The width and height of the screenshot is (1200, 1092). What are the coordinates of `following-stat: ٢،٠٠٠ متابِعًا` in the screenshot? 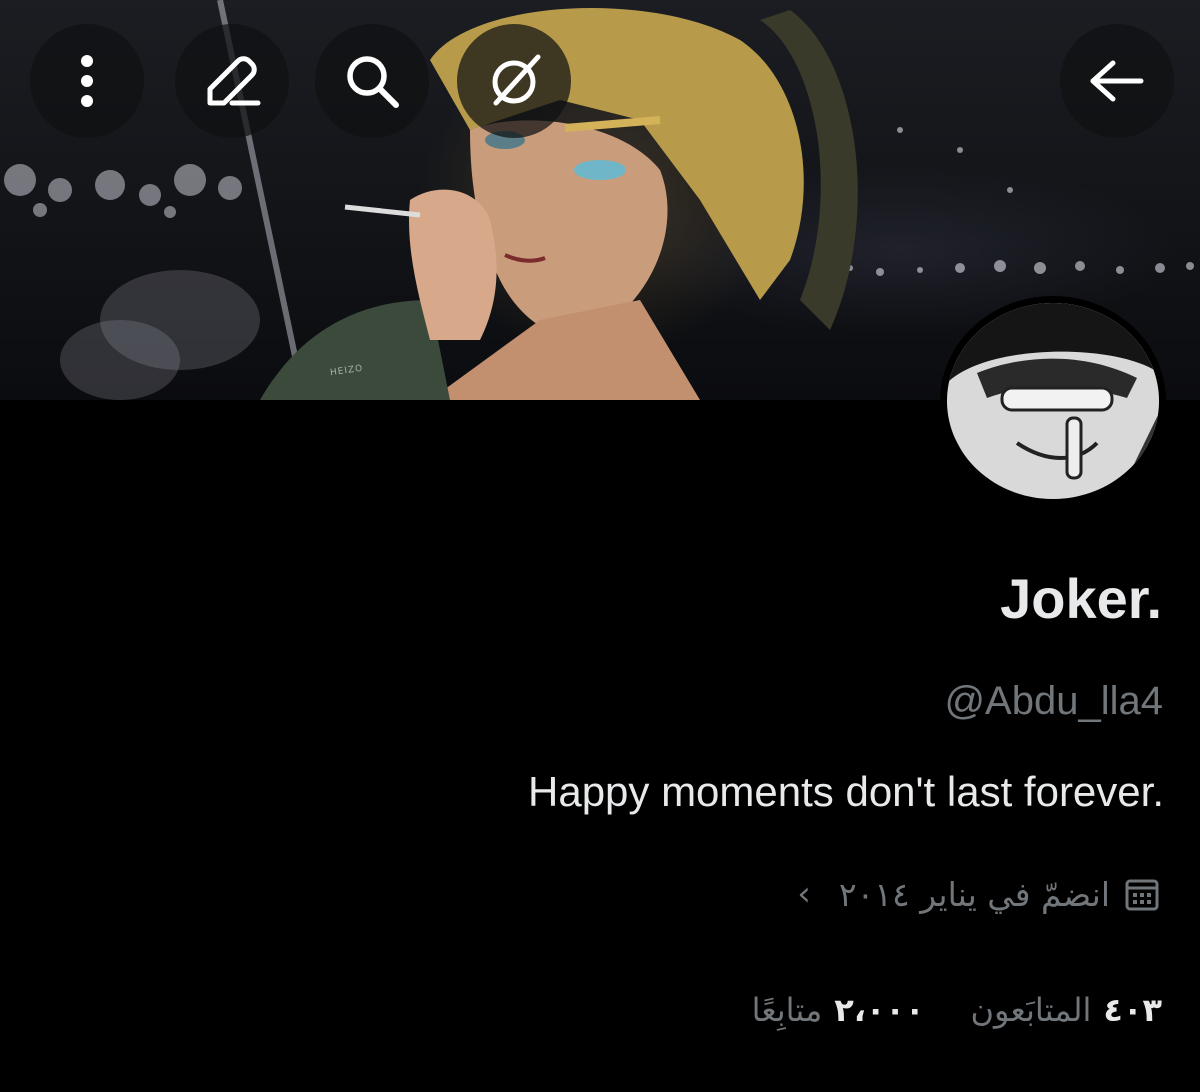 It's located at (838, 1010).